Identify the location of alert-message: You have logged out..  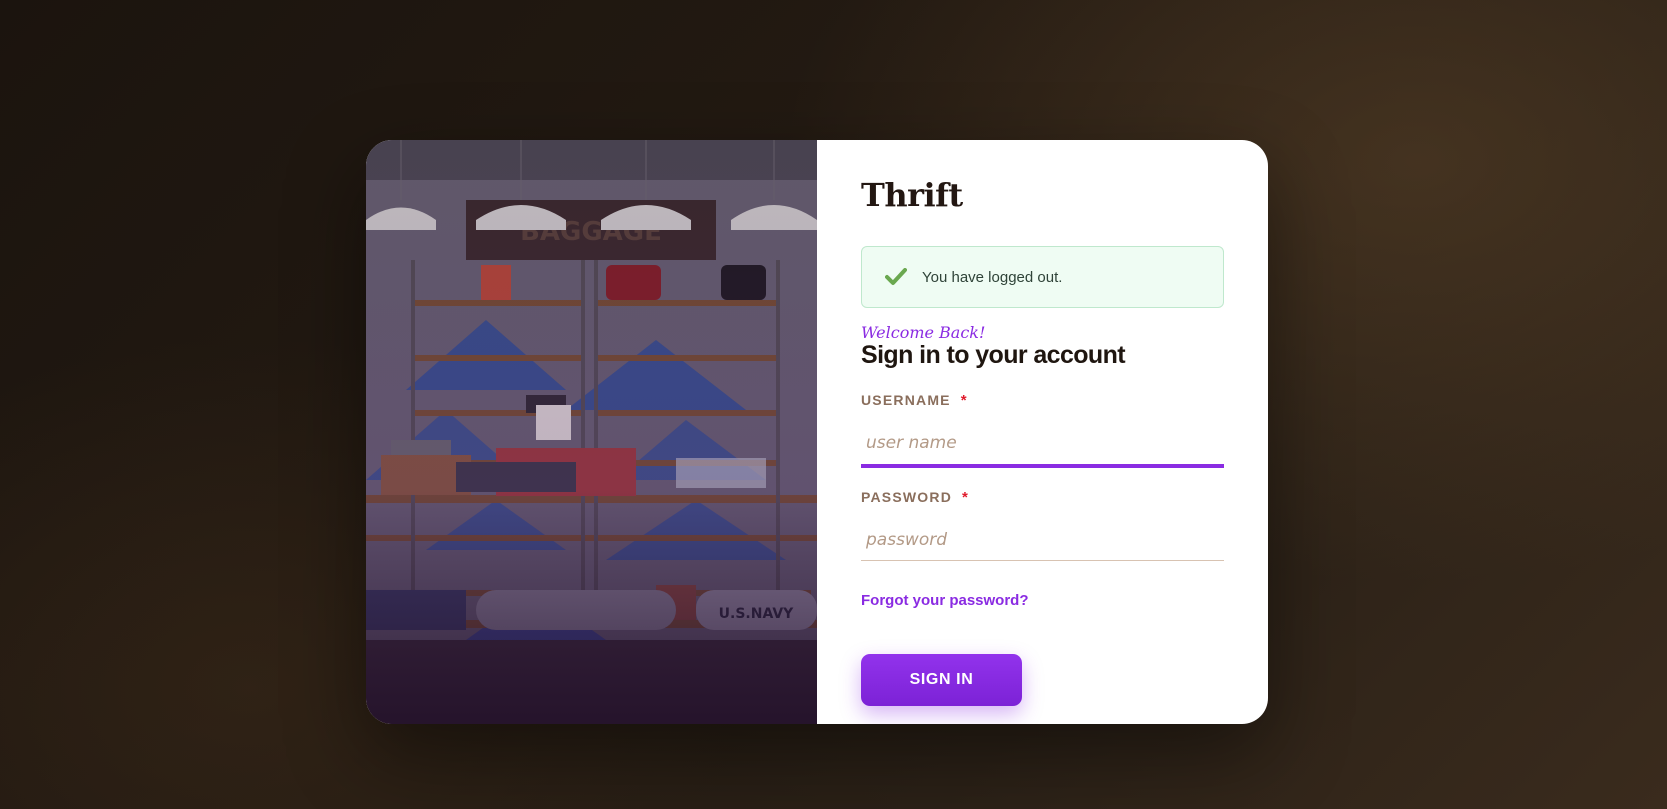
(992, 277).